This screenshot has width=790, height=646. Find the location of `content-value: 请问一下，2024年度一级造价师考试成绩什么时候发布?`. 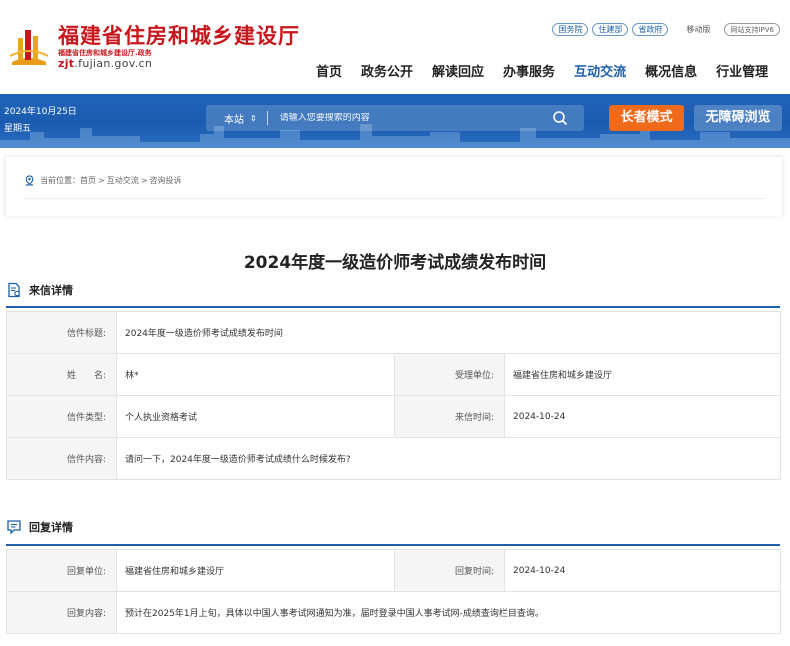

content-value: 请问一下，2024年度一级造价师考试成绩什么时候发布? is located at coordinates (448, 458).